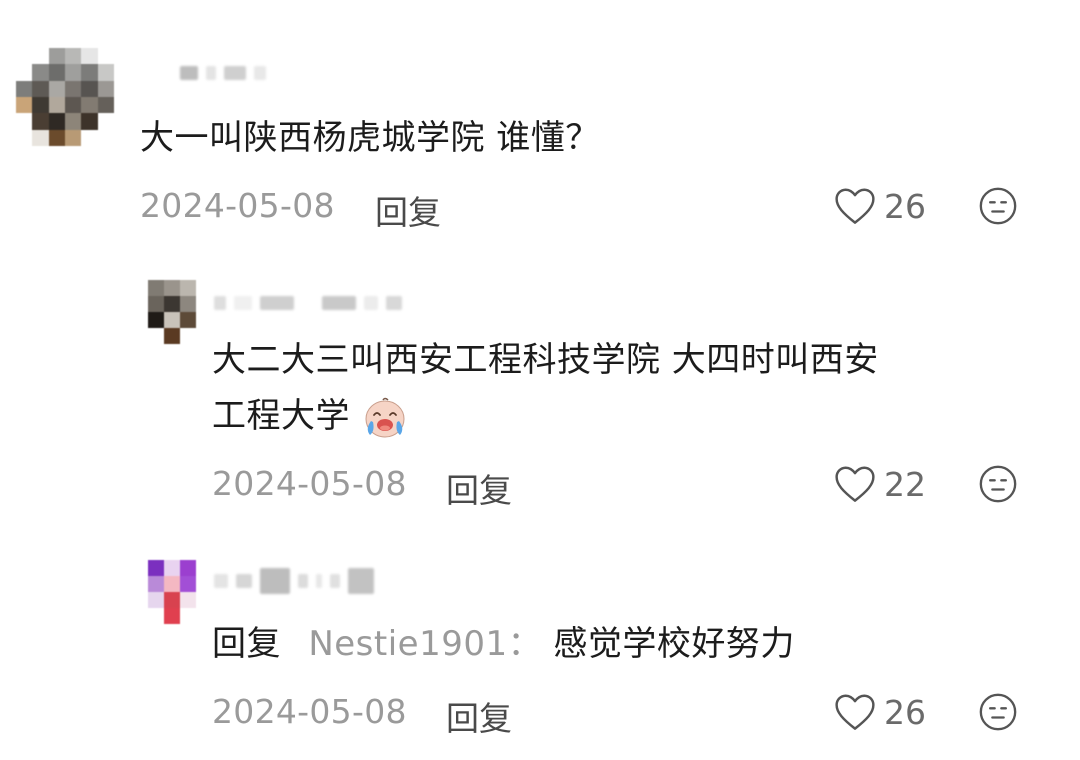 The height and width of the screenshot is (760, 1080). Describe the element at coordinates (545, 360) in the screenshot. I see `comment-text-line1: 大二大三叫西安工程科技学院 大四时叫西安` at that location.